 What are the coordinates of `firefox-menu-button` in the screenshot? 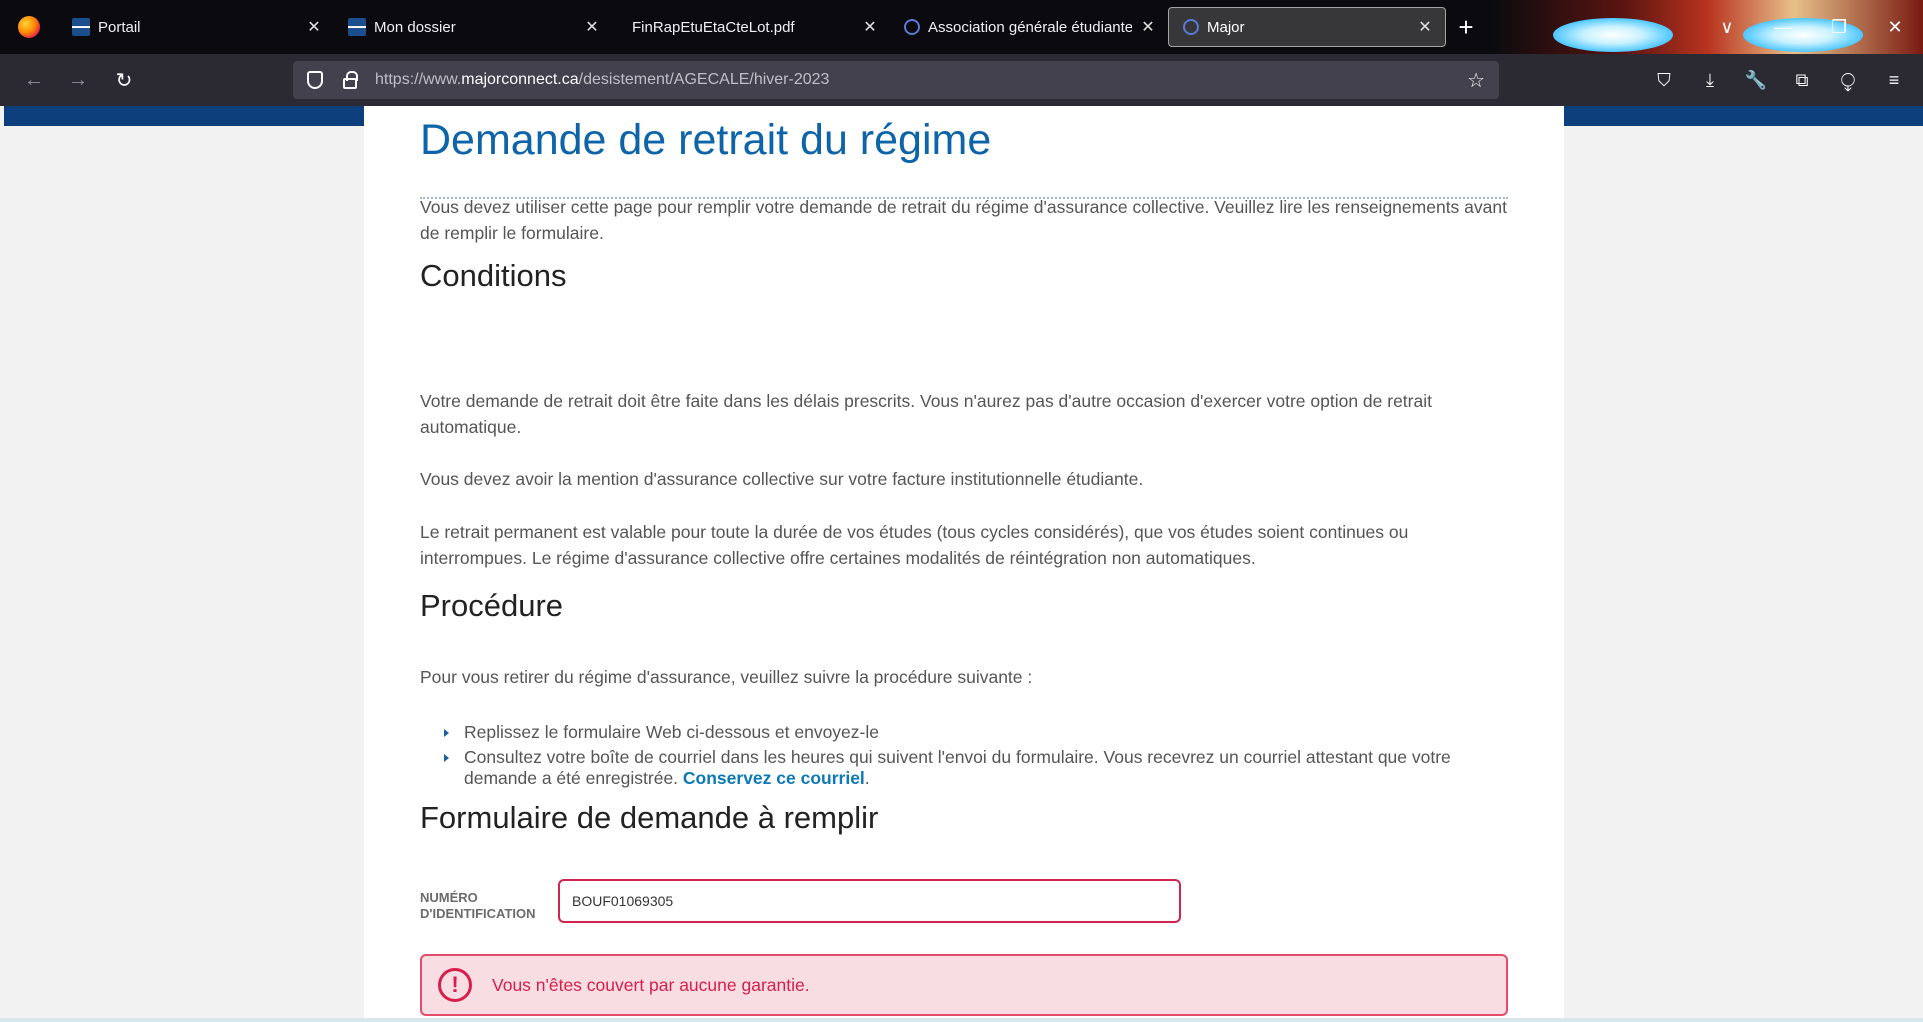 It's located at (29, 27).